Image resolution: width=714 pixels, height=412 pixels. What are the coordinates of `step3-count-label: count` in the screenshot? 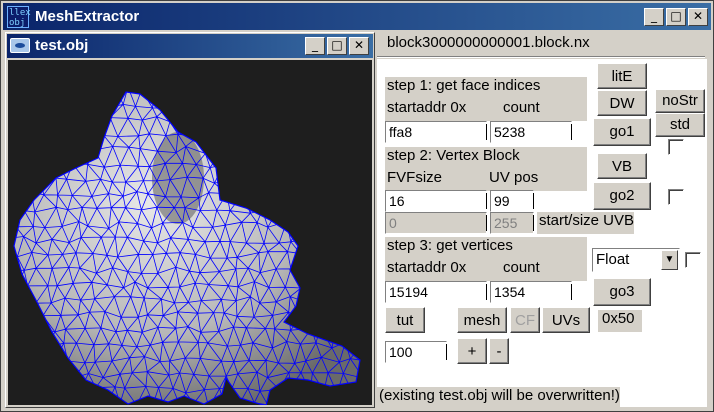 It's located at (521, 267).